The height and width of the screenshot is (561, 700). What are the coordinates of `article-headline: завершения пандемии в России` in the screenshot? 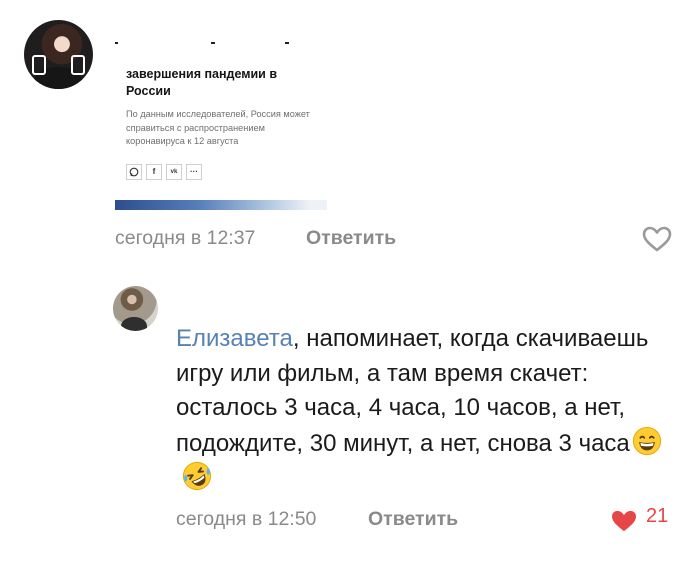 It's located at (202, 82).